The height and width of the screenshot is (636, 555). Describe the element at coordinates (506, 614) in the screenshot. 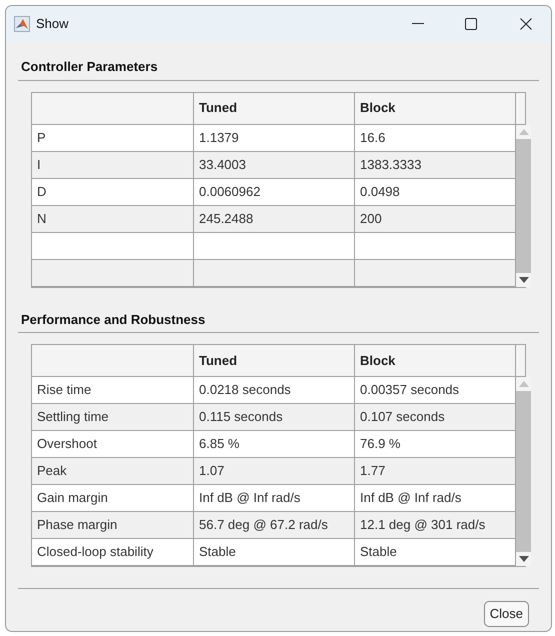

I see `close-dialog-button: Close` at that location.